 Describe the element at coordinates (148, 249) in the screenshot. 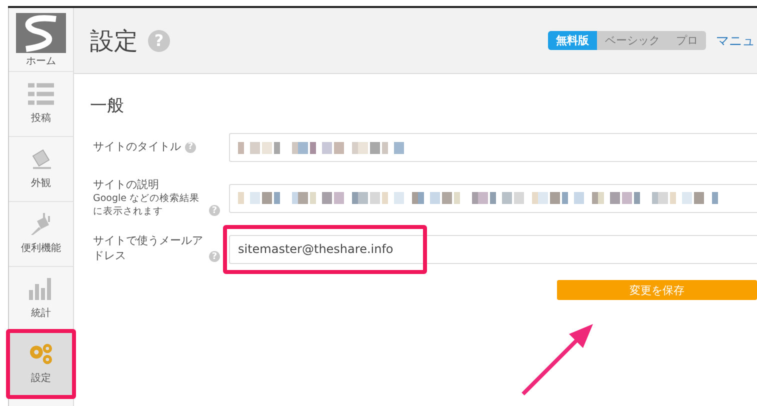

I see `field-label: サイトで使うメールアドレス` at that location.